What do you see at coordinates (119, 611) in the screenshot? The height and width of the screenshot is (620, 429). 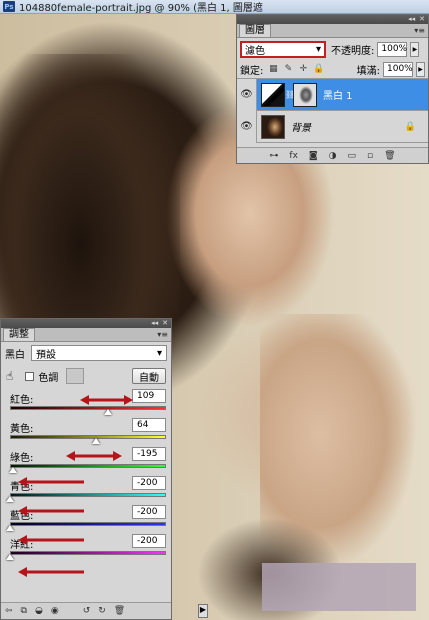 I see `delete-adjustment-icon: 🗑` at bounding box center [119, 611].